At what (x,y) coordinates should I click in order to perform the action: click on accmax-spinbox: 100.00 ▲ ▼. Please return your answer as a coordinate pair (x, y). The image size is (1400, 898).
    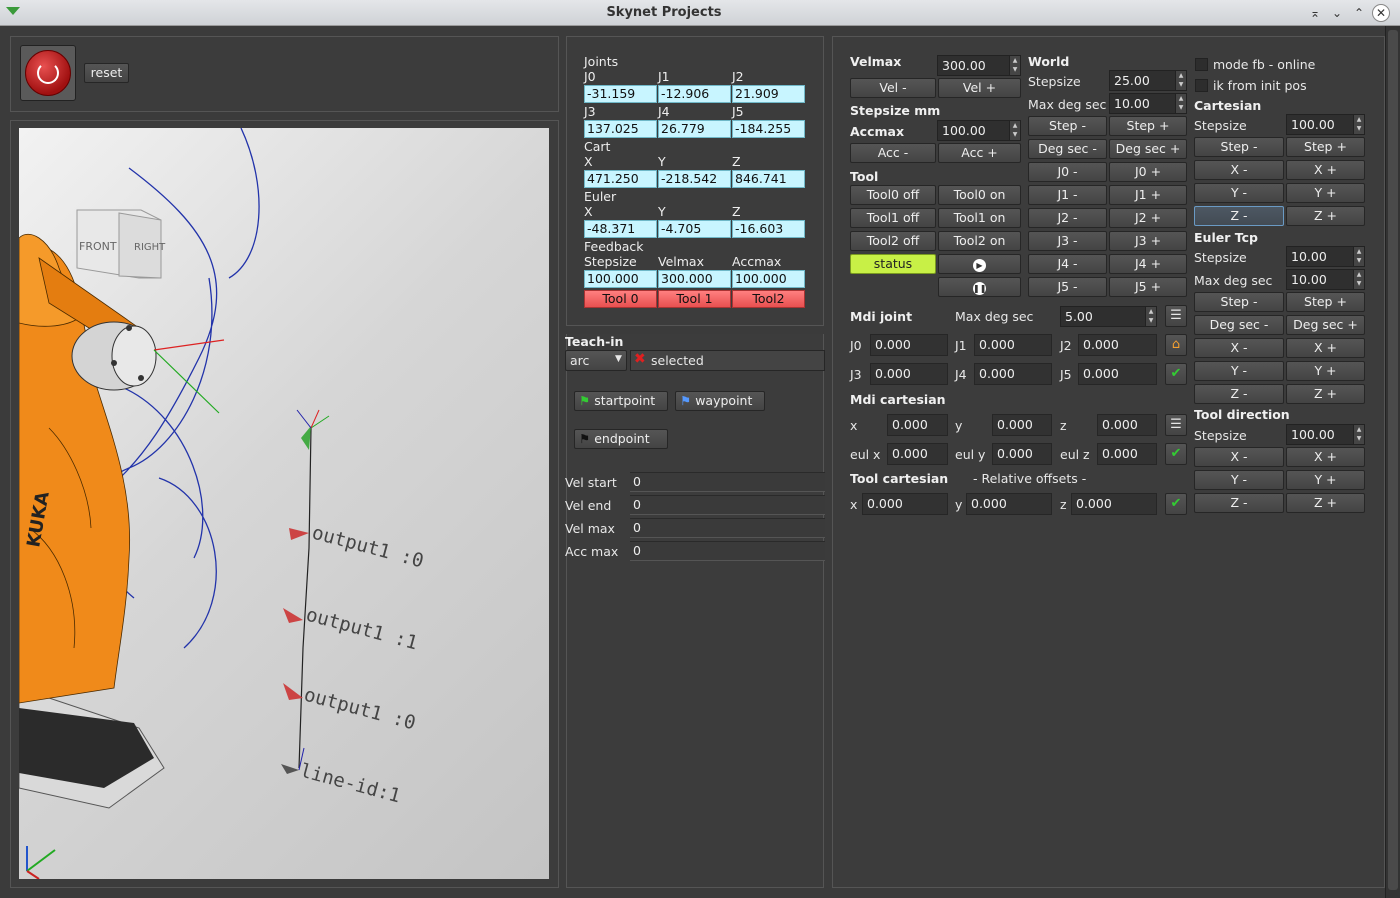
    Looking at the image, I should click on (979, 130).